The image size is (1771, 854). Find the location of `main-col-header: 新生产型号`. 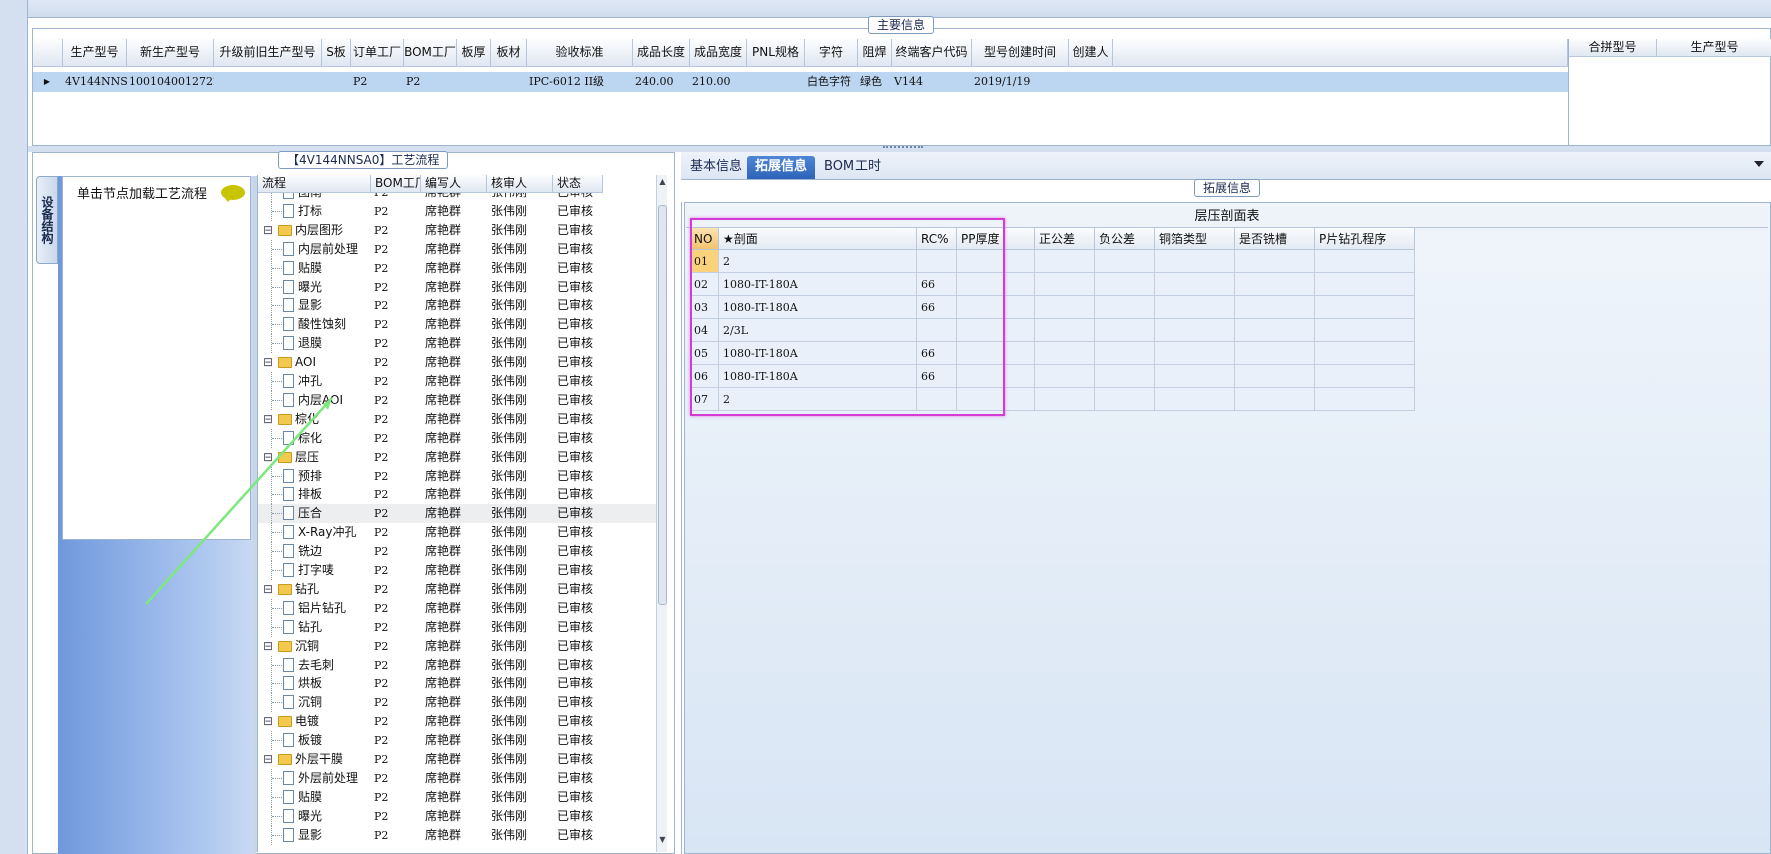

main-col-header: 新生产型号 is located at coordinates (170, 53).